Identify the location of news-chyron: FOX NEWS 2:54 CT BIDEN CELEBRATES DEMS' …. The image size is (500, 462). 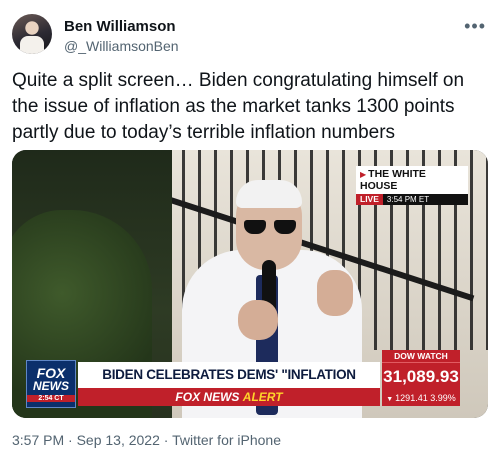
(250, 384).